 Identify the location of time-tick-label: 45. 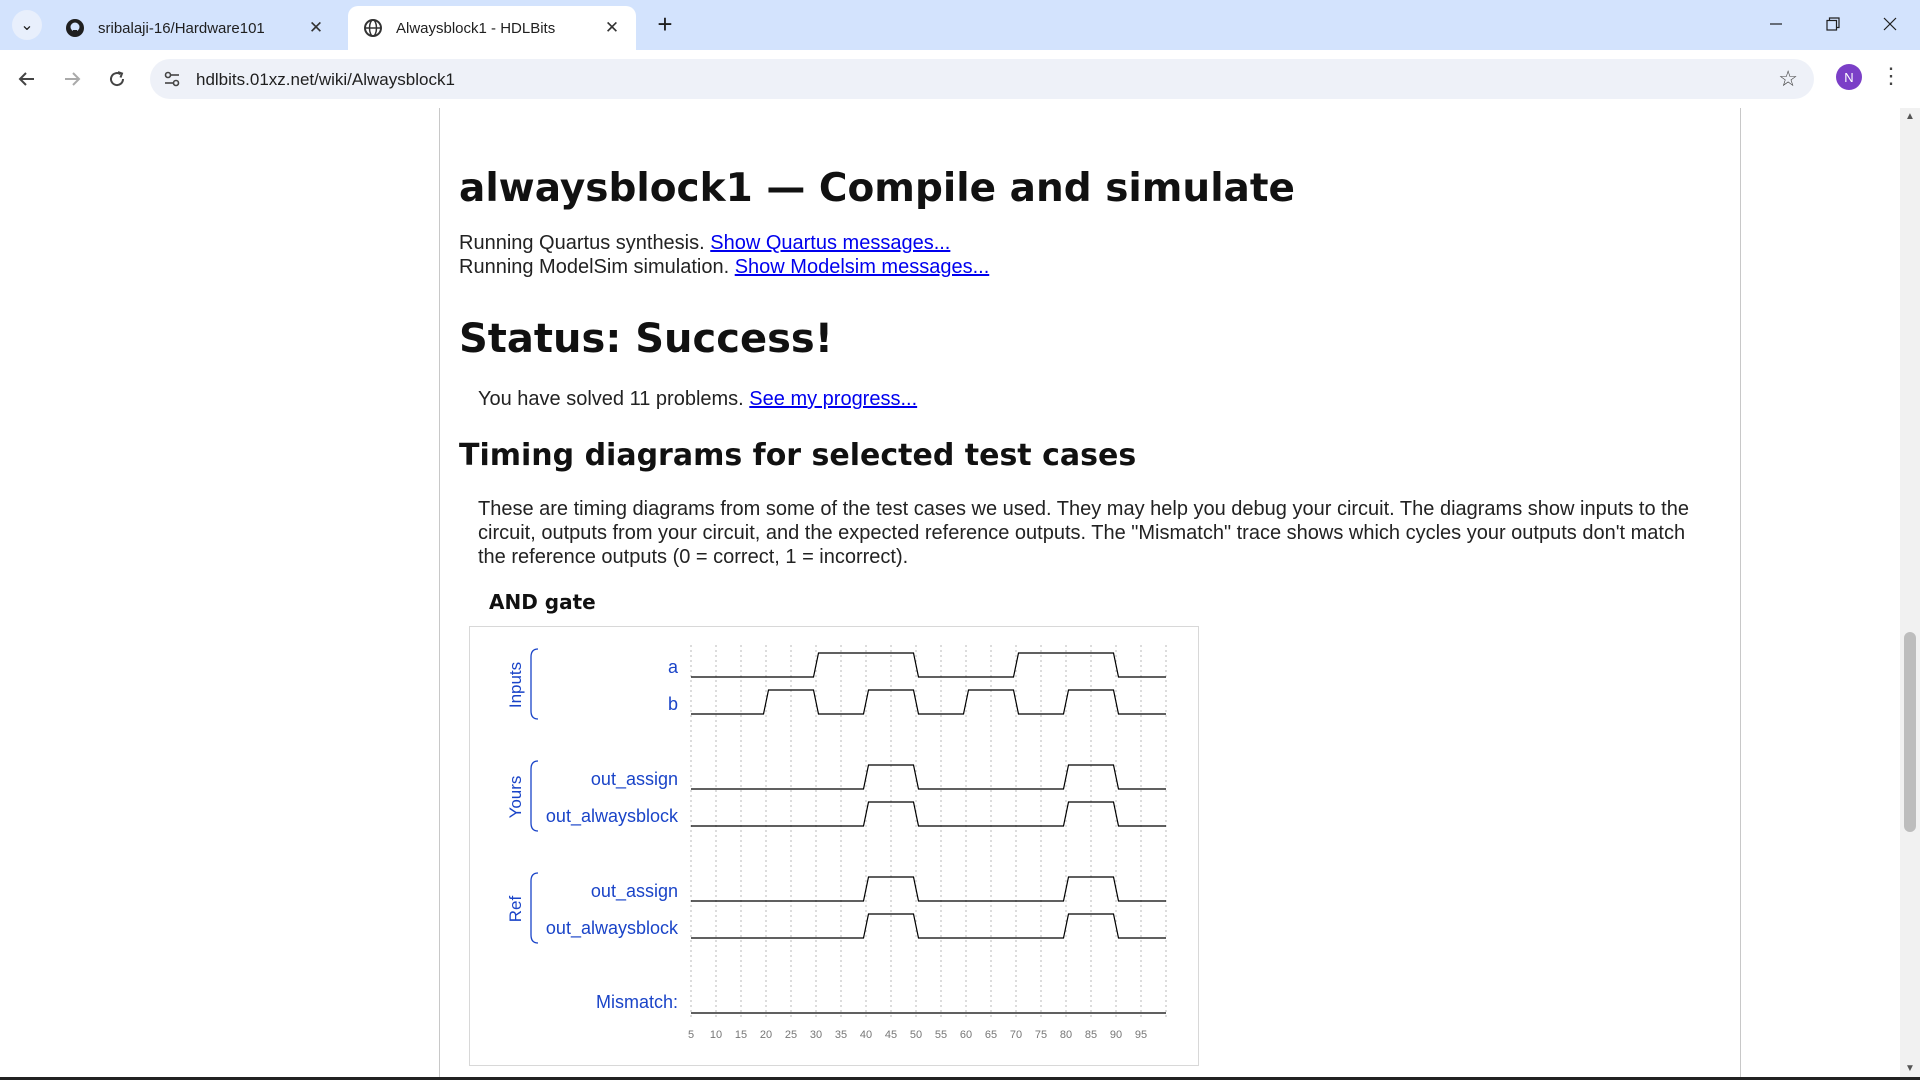
(891, 1035).